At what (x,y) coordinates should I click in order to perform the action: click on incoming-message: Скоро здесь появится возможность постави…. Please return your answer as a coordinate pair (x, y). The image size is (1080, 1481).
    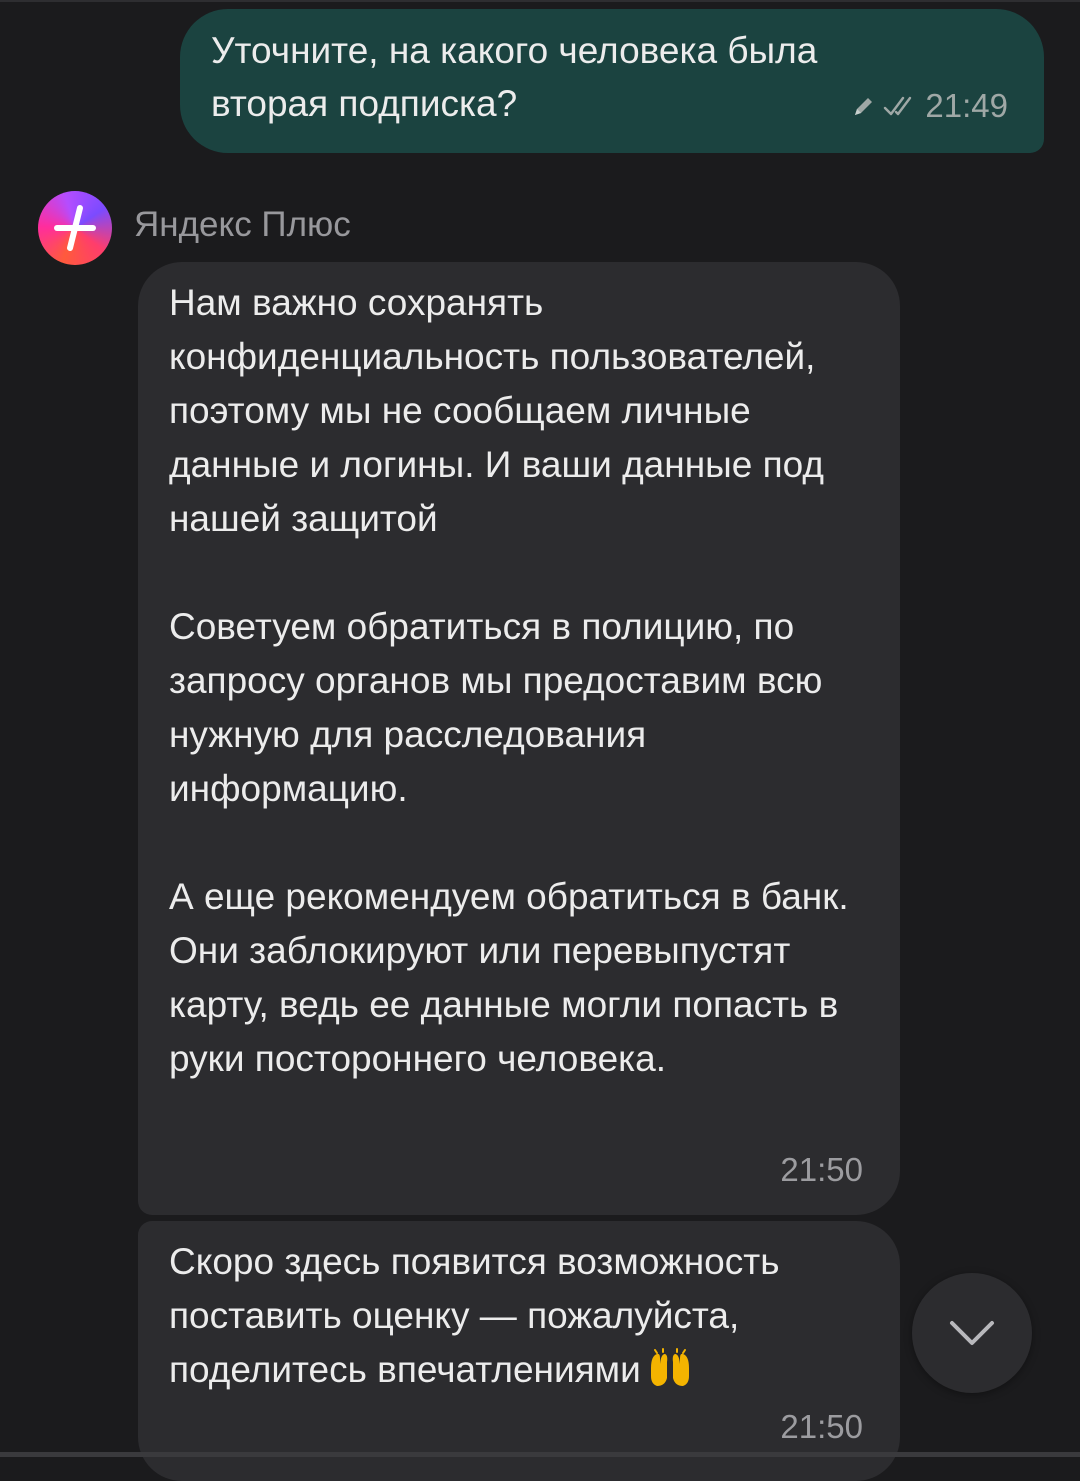
    Looking at the image, I should click on (519, 1351).